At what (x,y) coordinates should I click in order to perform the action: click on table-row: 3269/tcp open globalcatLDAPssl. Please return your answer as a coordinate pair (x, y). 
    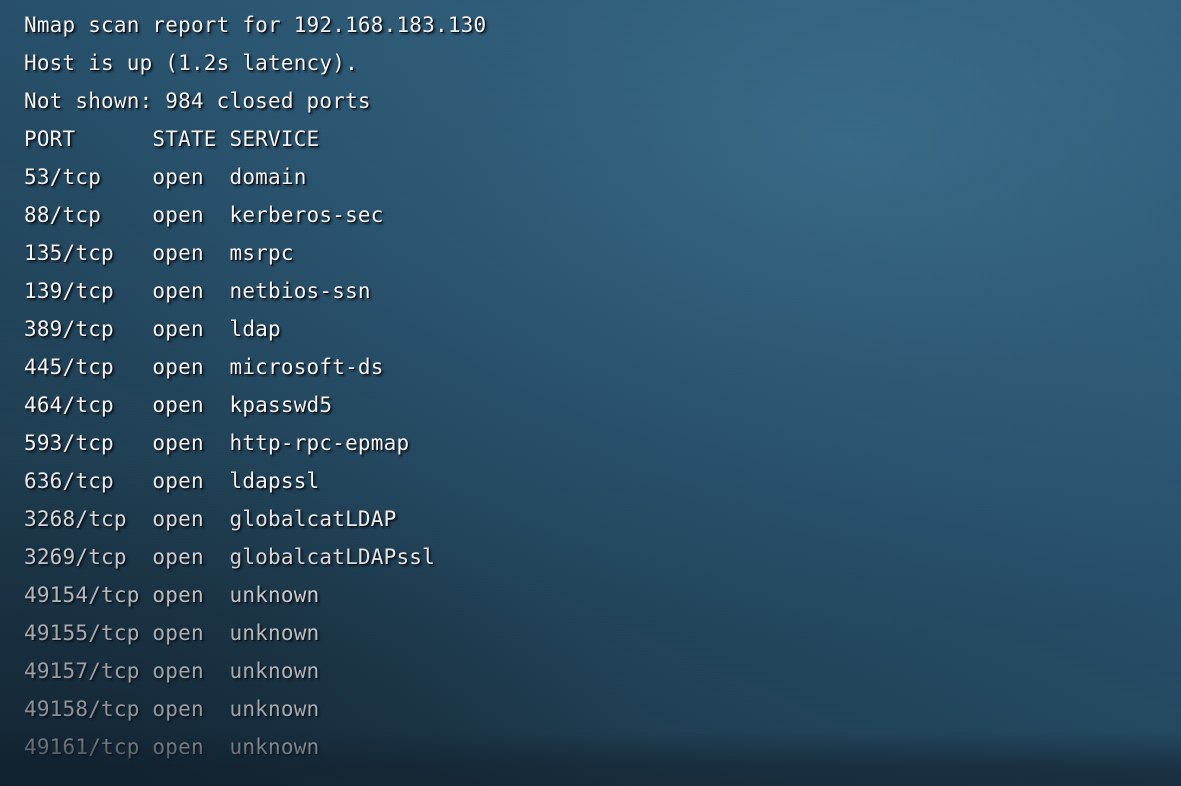
    Looking at the image, I should click on (229, 557).